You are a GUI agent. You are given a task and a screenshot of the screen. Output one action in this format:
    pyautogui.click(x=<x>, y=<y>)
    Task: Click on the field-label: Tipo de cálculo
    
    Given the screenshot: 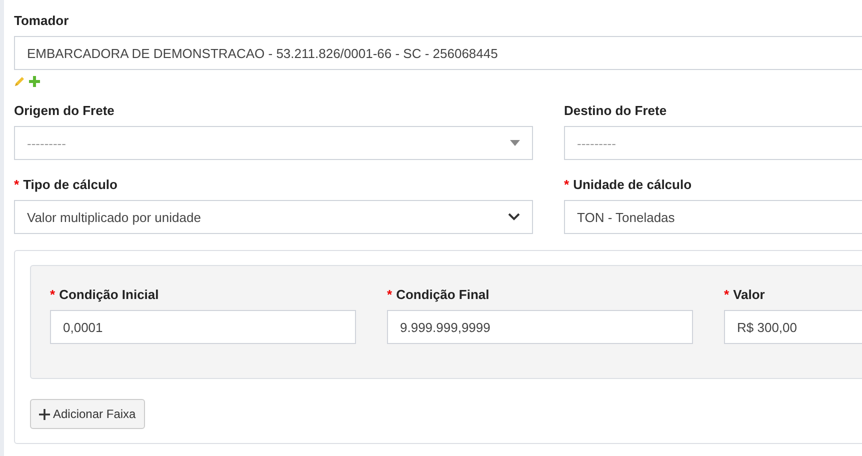 What is the action you would take?
    pyautogui.click(x=70, y=185)
    